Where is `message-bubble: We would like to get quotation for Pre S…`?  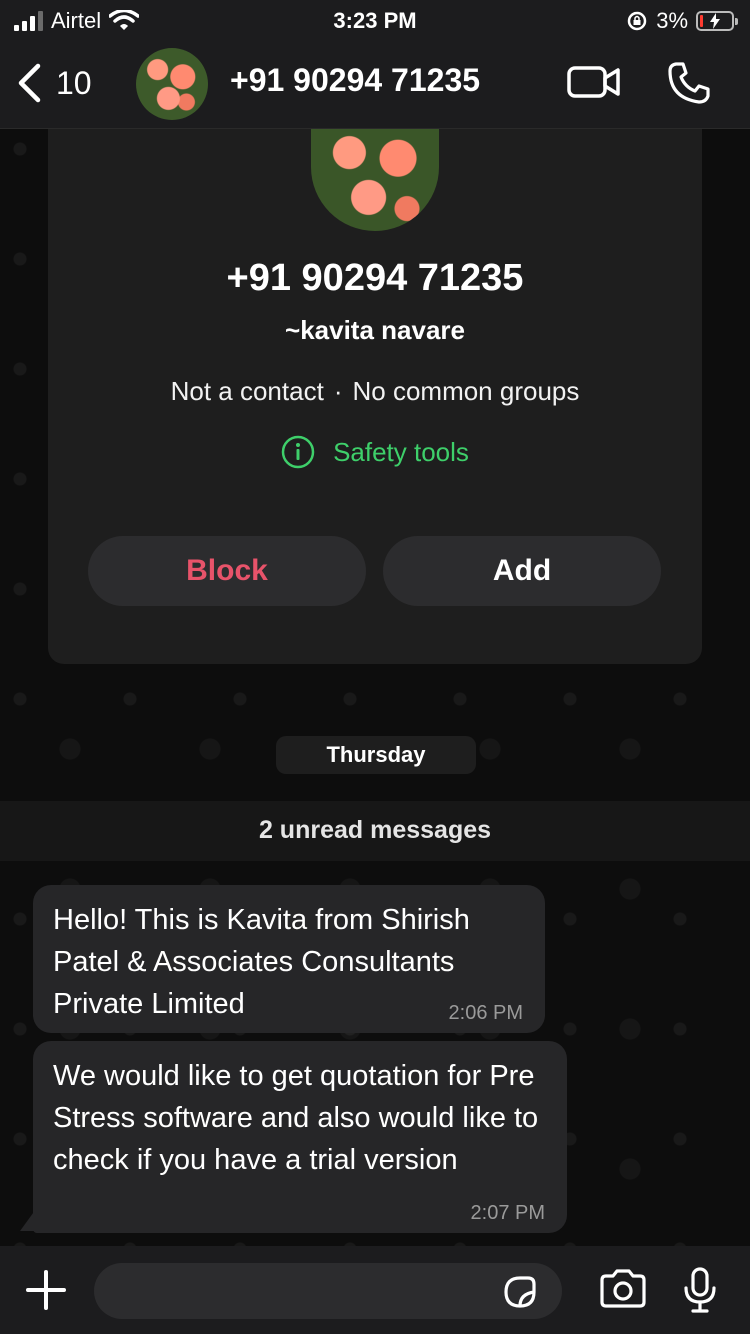
message-bubble: We would like to get quotation for Pre S… is located at coordinates (300, 1137).